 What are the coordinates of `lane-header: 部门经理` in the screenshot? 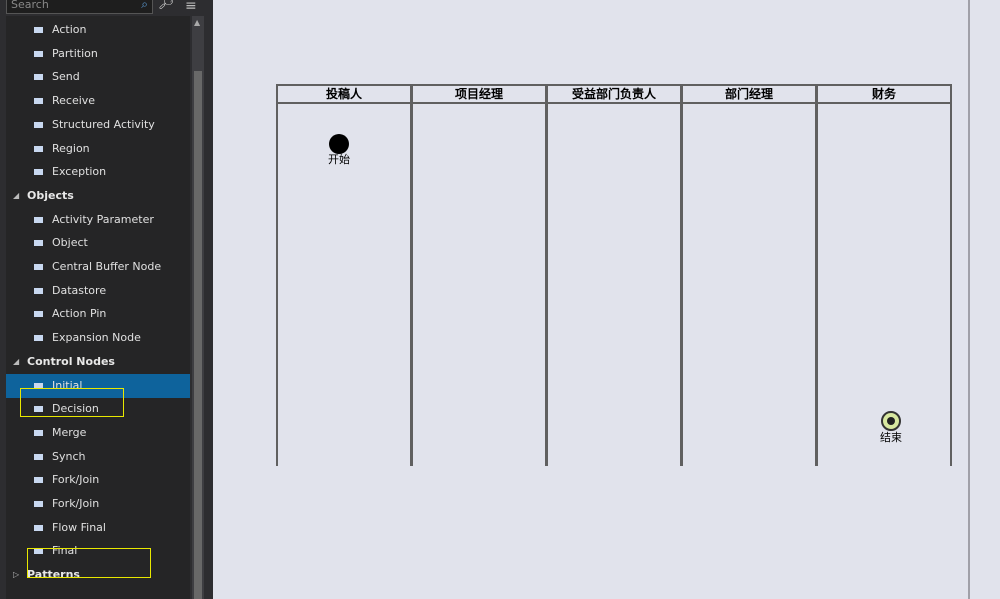 It's located at (749, 94).